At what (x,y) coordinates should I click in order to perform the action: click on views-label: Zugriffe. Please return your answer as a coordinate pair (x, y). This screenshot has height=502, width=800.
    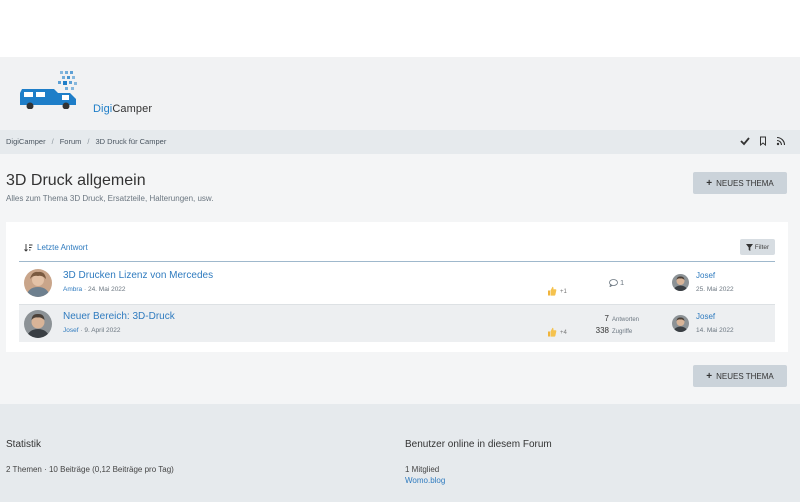
    Looking at the image, I should click on (622, 332).